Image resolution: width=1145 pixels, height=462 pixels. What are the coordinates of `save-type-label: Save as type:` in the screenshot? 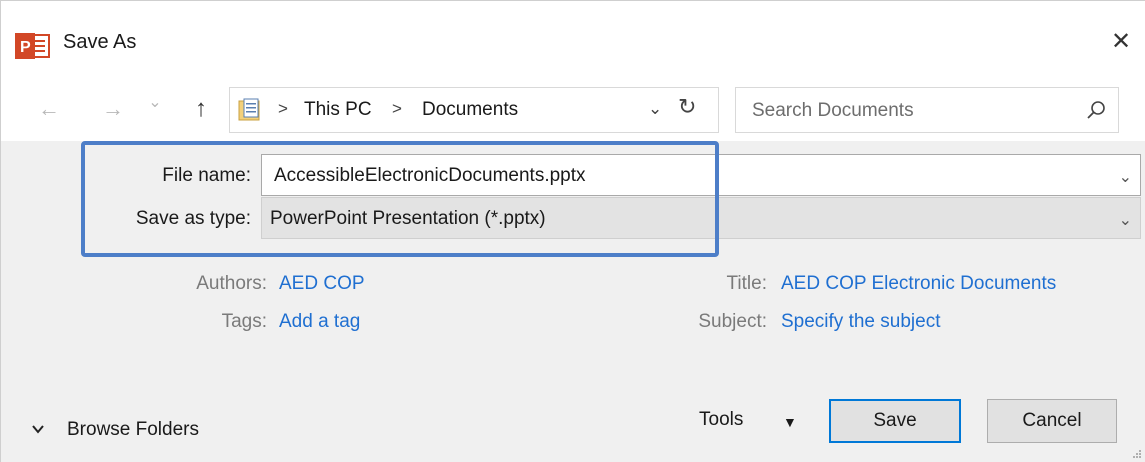 It's located at (193, 218).